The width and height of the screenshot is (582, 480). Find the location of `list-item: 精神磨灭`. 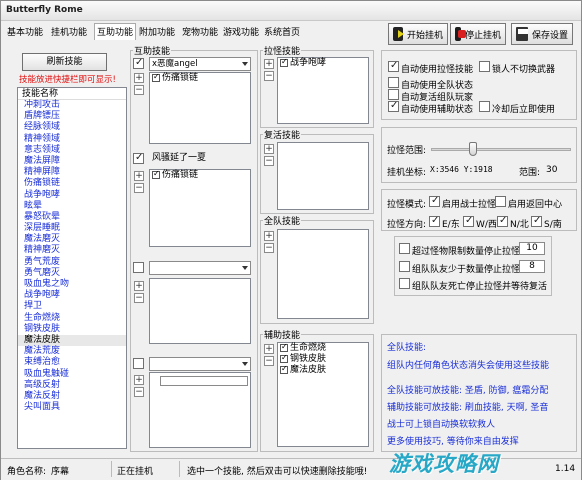

list-item: 精神磨灭 is located at coordinates (72, 250).